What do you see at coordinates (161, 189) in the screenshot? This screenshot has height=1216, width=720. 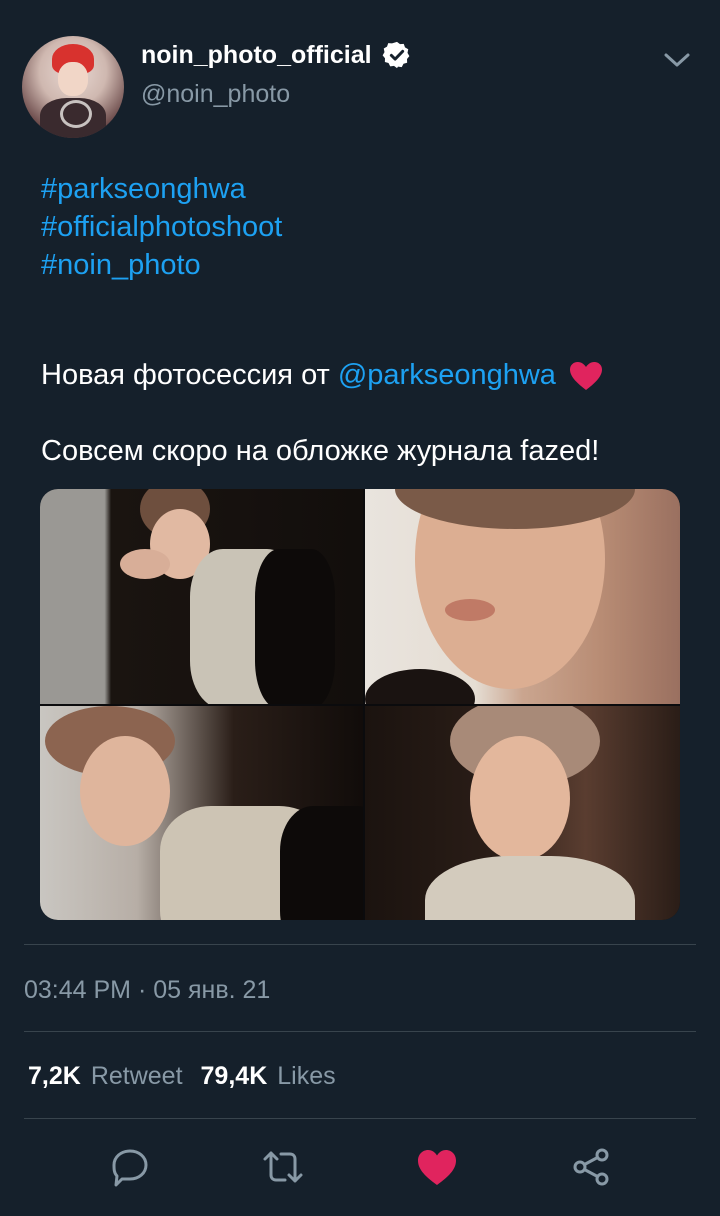 I see `hashtag-link: #parkseonghwa` at bounding box center [161, 189].